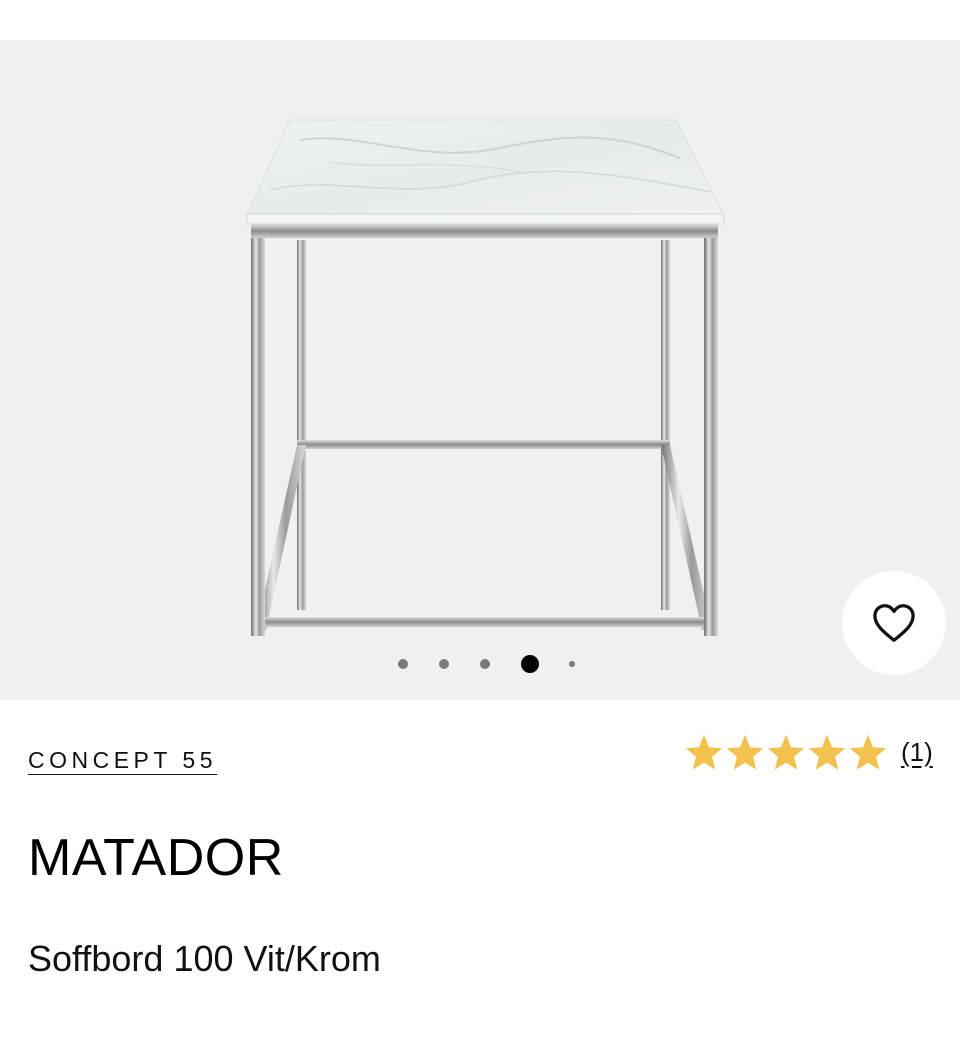 The image size is (960, 1062). I want to click on review-count-link: (1), so click(917, 752).